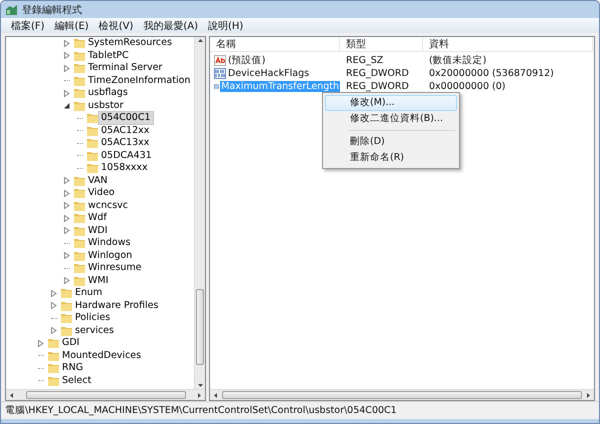 The width and height of the screenshot is (600, 424). I want to click on value-name: DeviceHackFlags, so click(268, 73).